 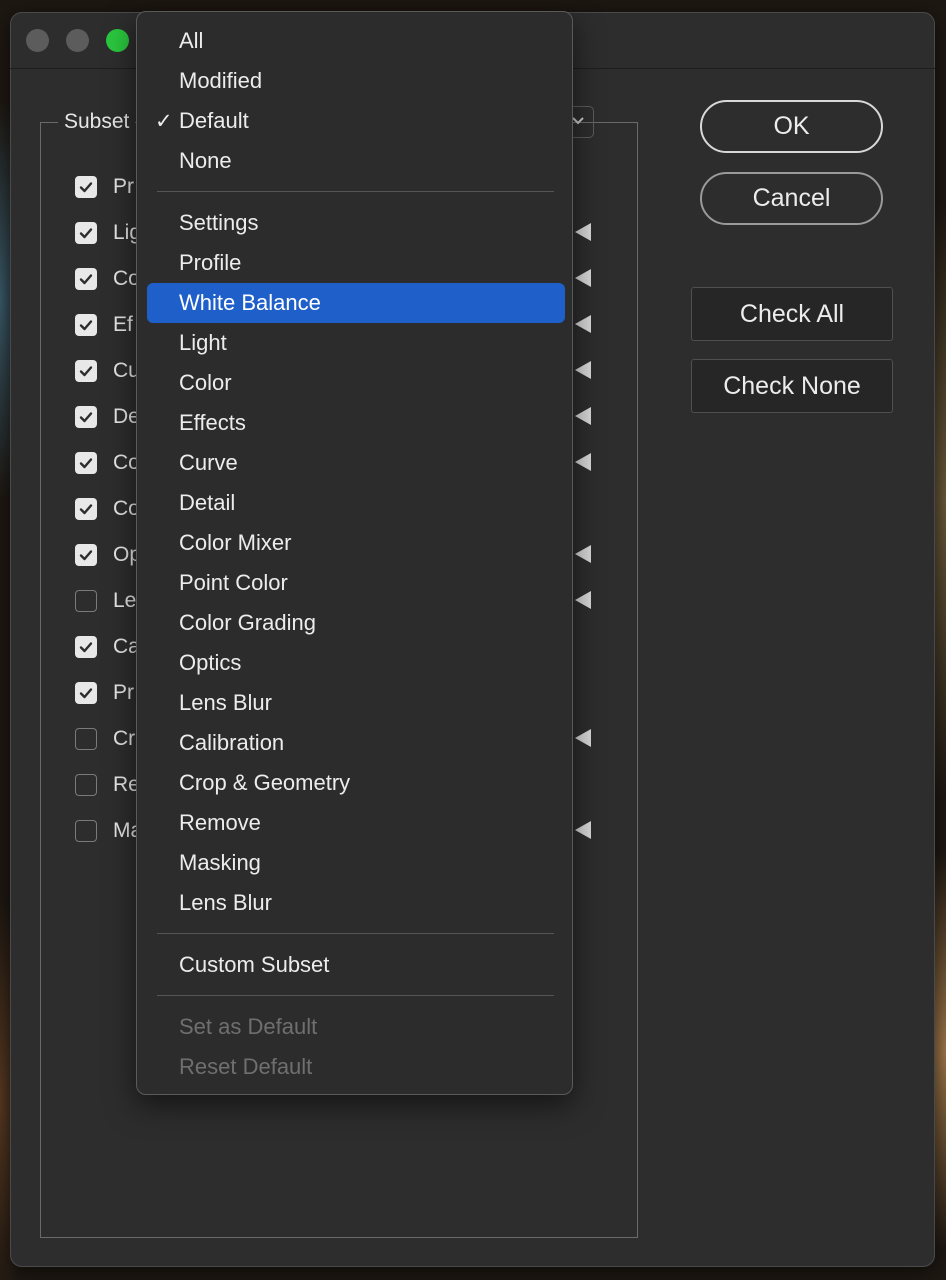 I want to click on checkbox-row: Cu, so click(x=107, y=371).